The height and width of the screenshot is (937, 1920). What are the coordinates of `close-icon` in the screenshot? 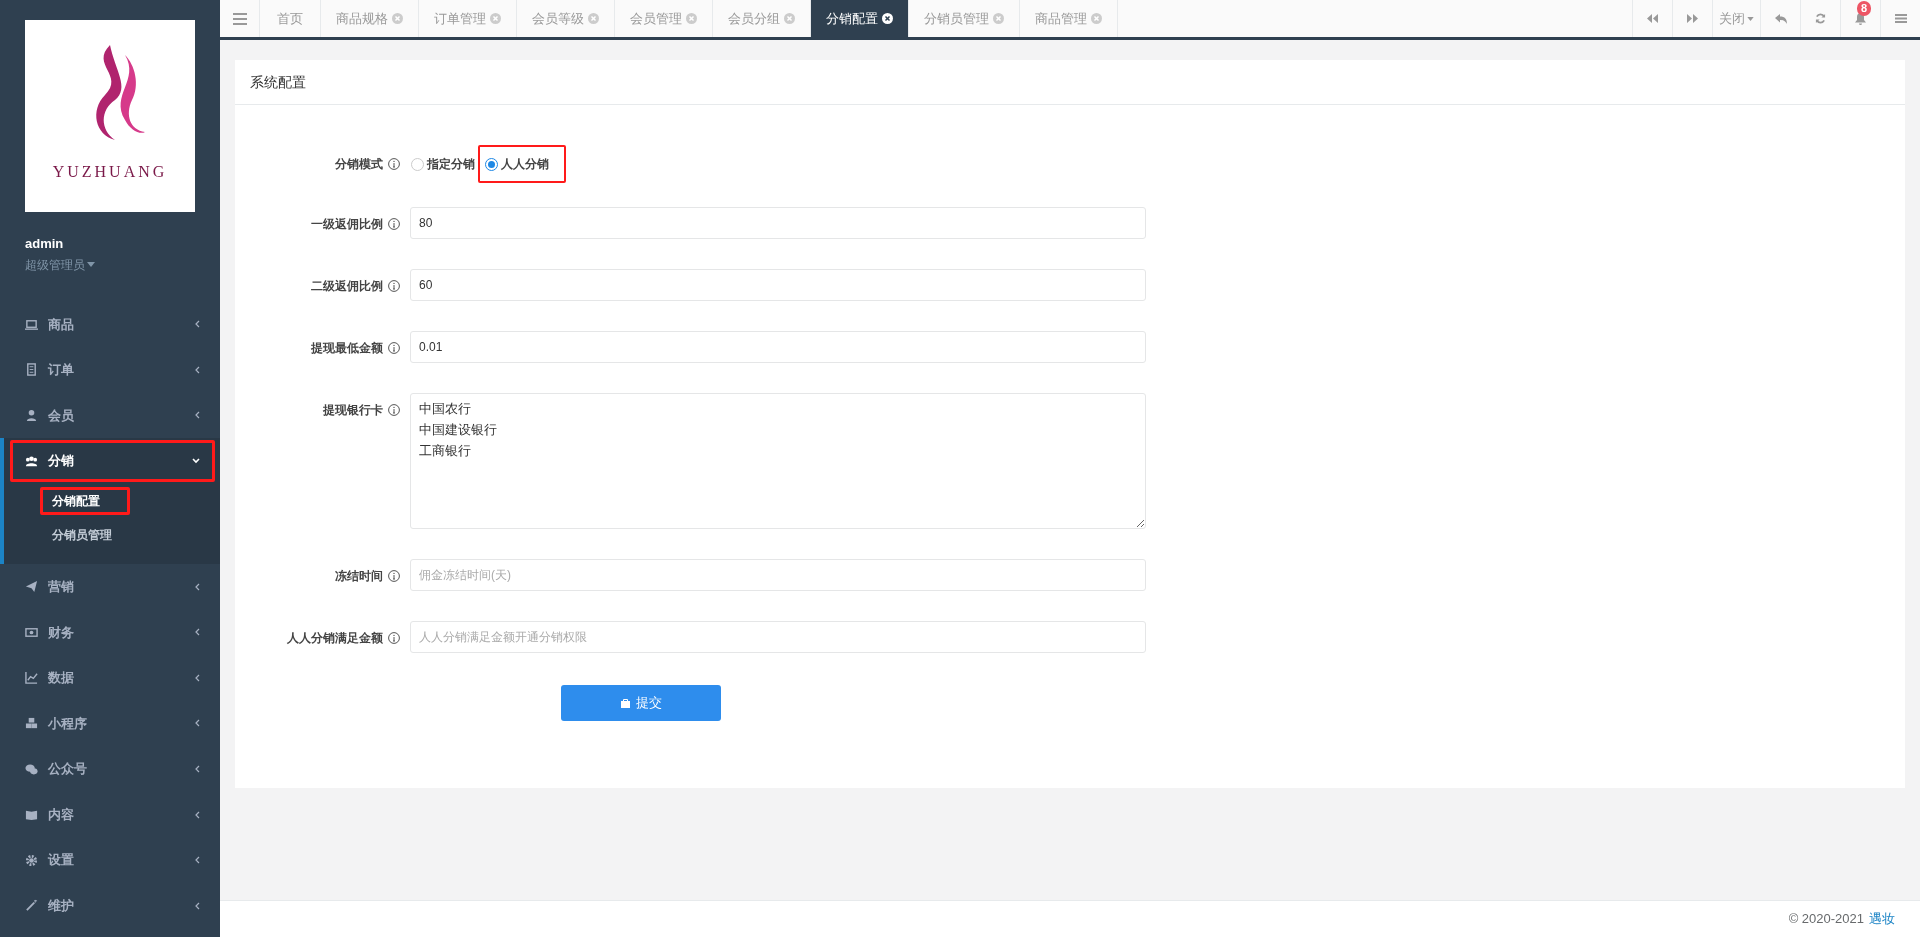 It's located at (887, 18).